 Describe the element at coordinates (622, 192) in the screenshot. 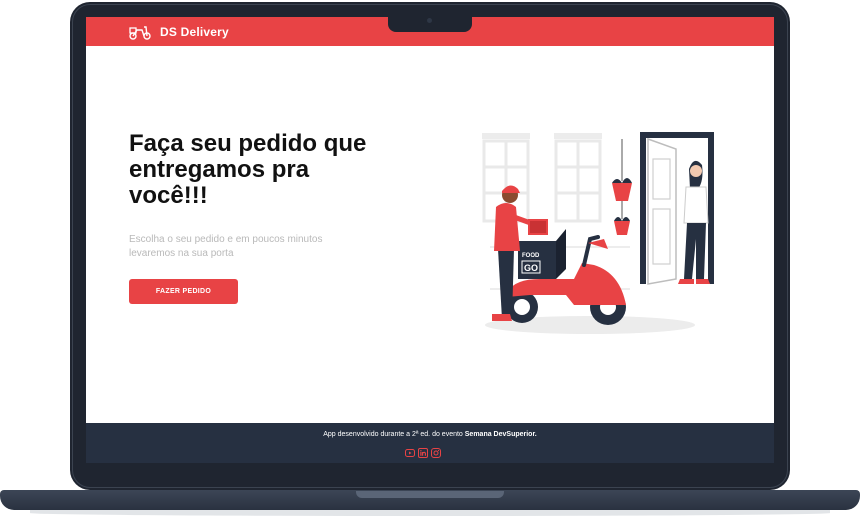

I see `hanging-plant-top` at that location.